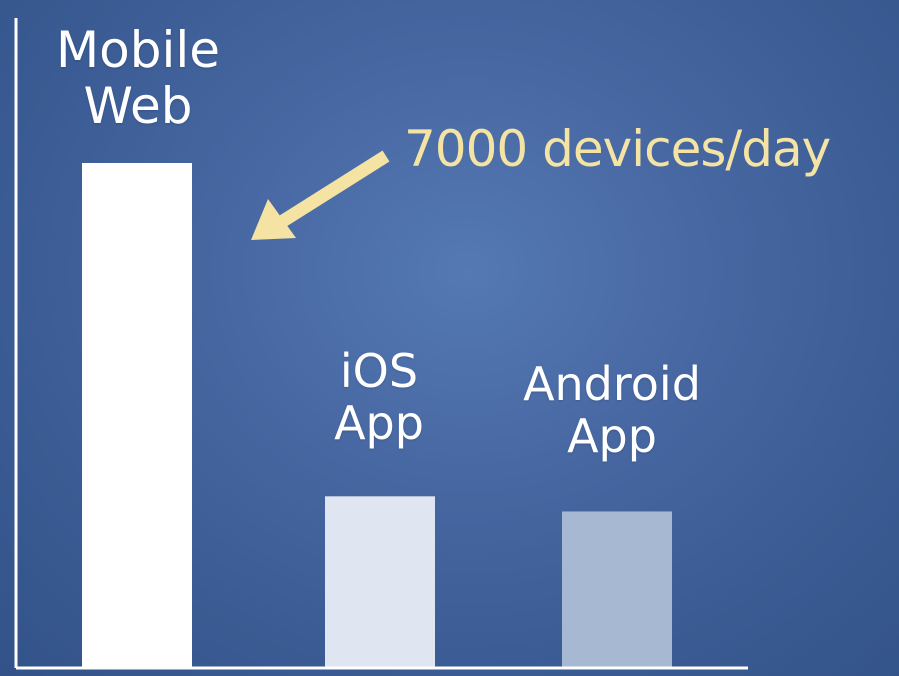 Image resolution: width=899 pixels, height=676 pixels. I want to click on bar-mobile-web, so click(137, 415).